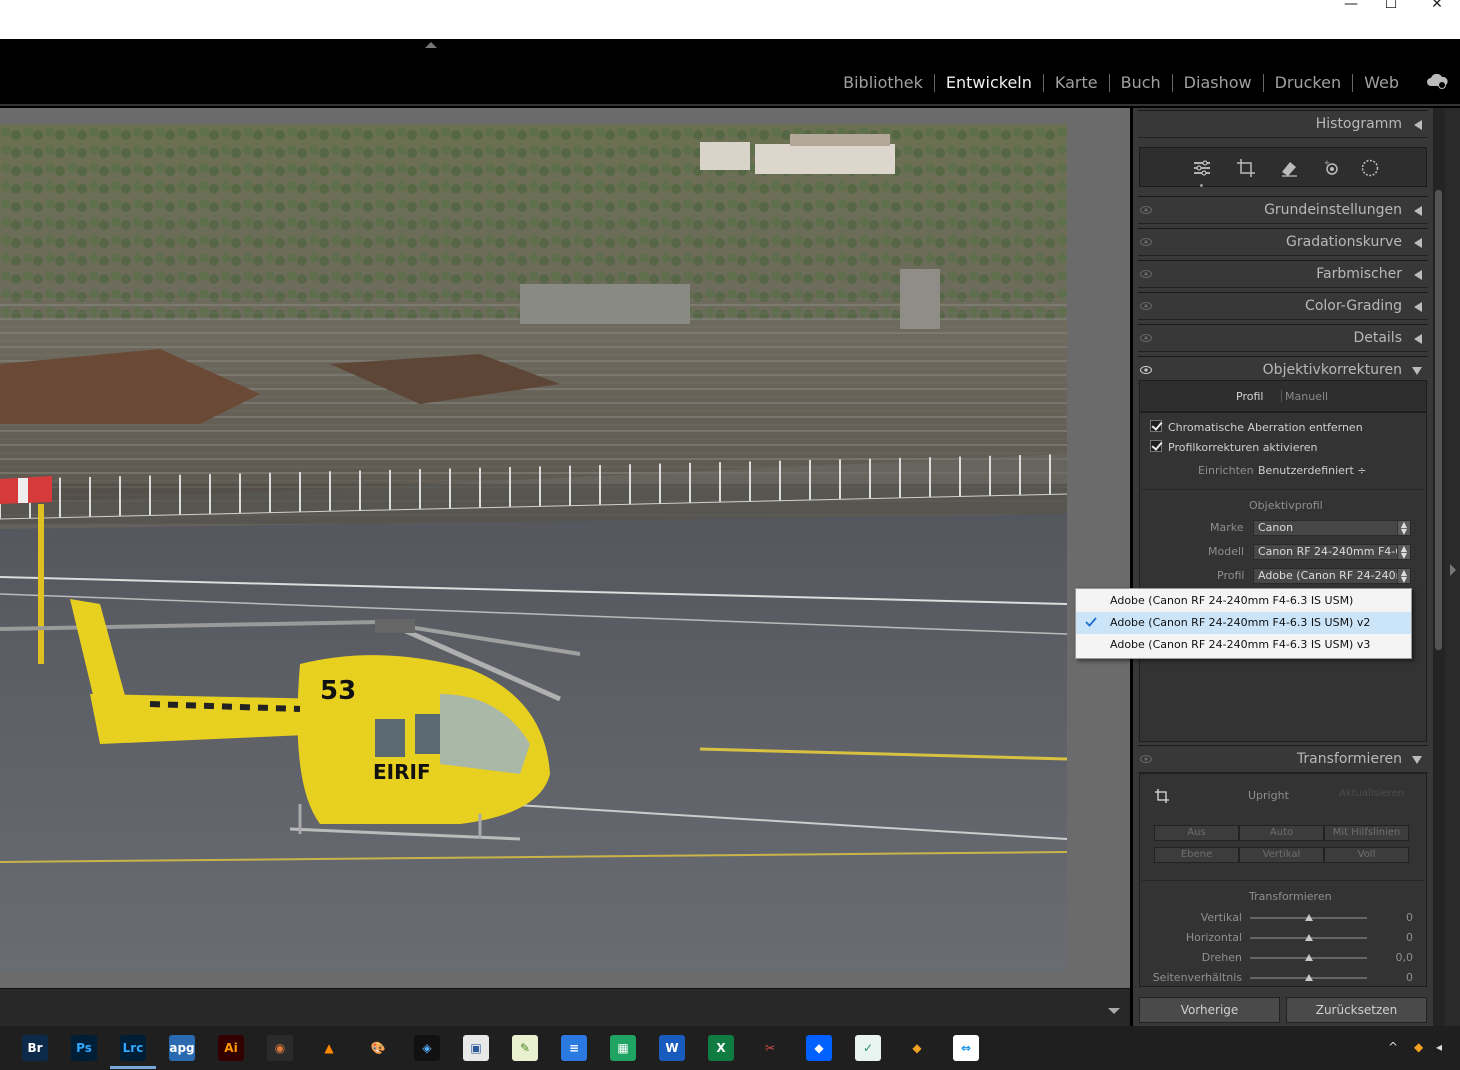 The width and height of the screenshot is (1460, 1070). I want to click on module-web: Web, so click(1381, 83).